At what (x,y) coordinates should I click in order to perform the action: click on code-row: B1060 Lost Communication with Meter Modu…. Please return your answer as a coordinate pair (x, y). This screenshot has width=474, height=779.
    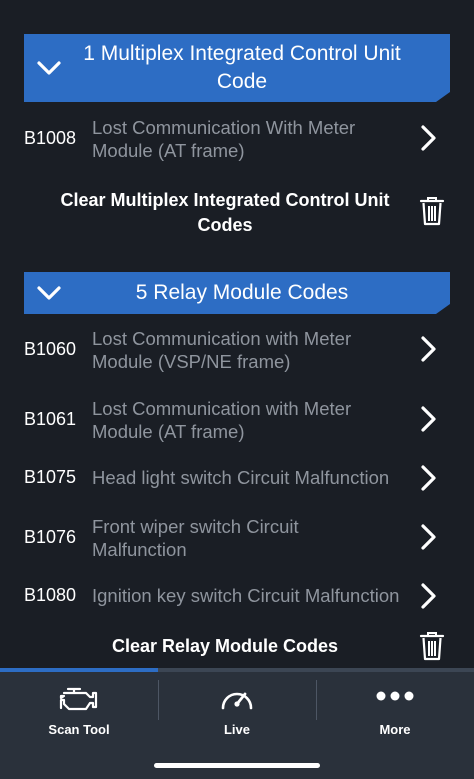
    Looking at the image, I should click on (237, 349).